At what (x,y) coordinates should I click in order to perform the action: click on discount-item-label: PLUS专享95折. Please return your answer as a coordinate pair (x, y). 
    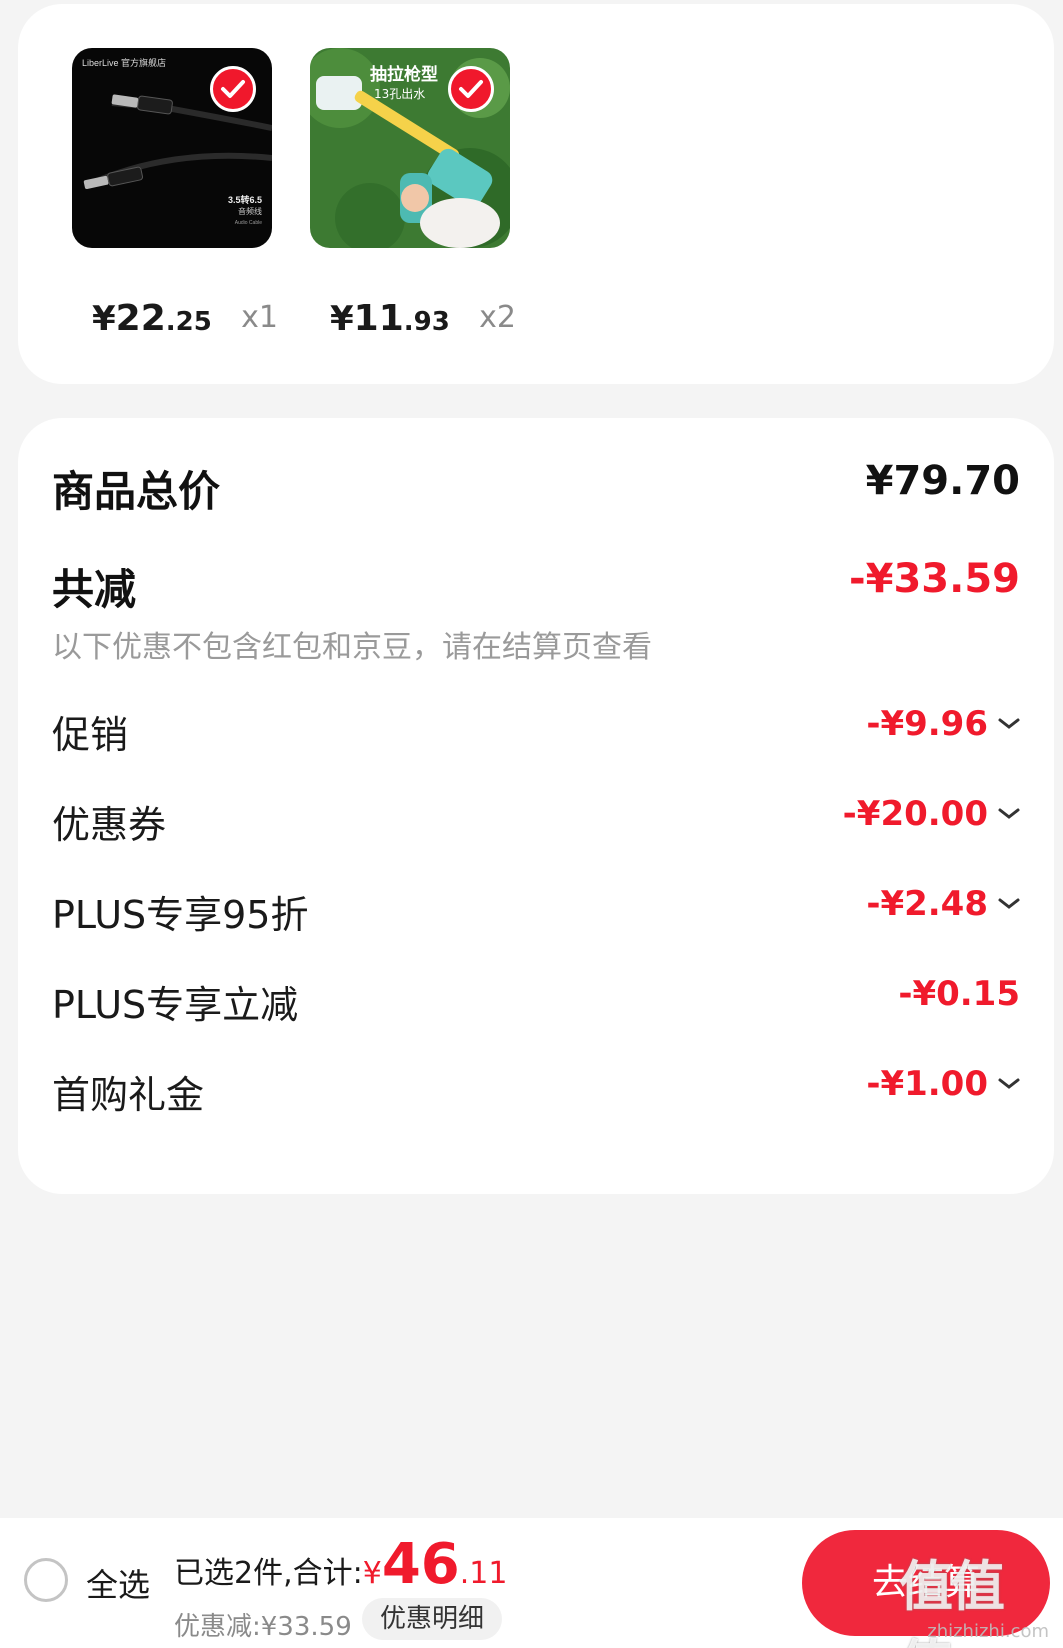
    Looking at the image, I should click on (180, 915).